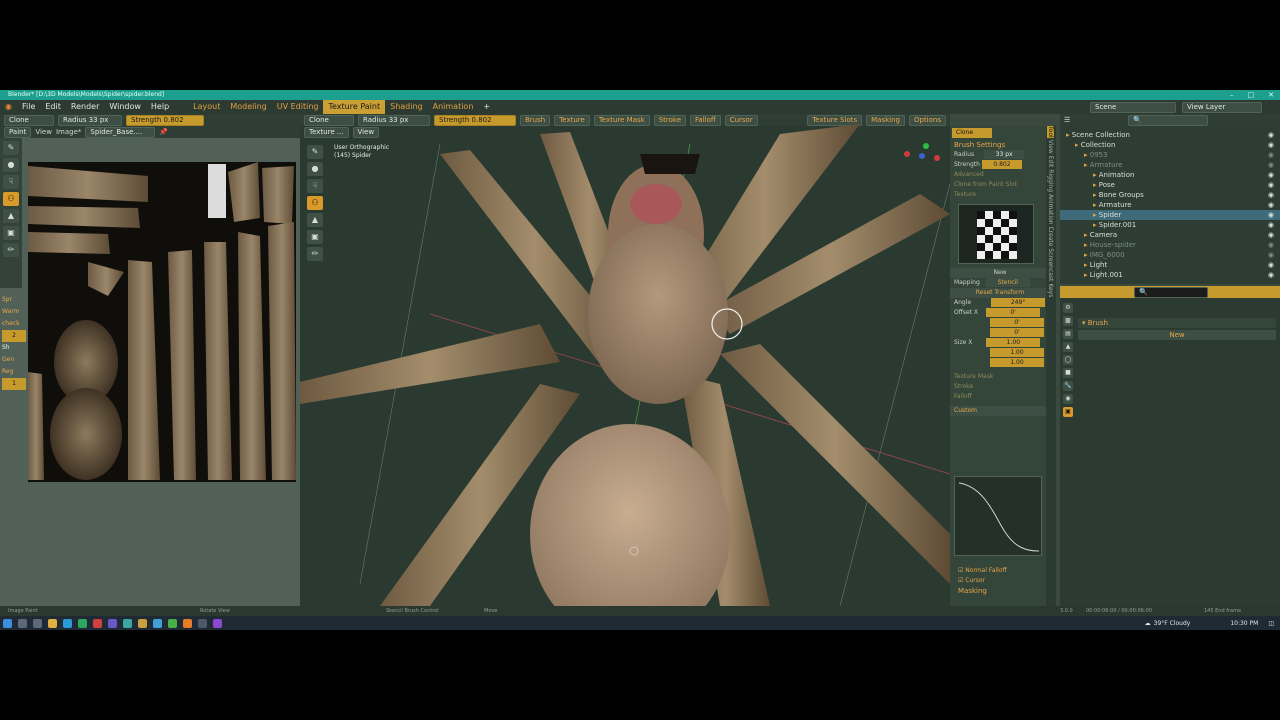  Describe the element at coordinates (206, 107) in the screenshot. I see `tab-layout: Layout` at that location.